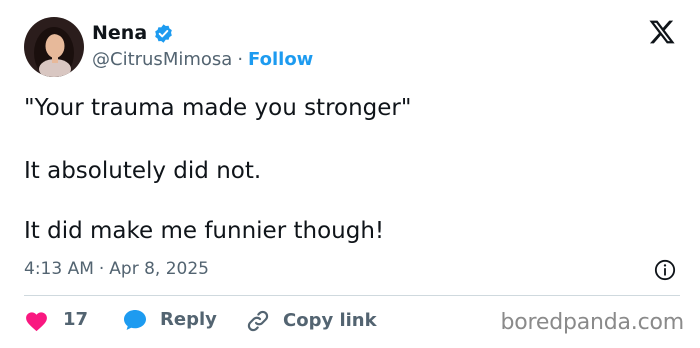 The height and width of the screenshot is (348, 700). I want to click on tweet-text-line: It did make me funnier though!, so click(204, 231).